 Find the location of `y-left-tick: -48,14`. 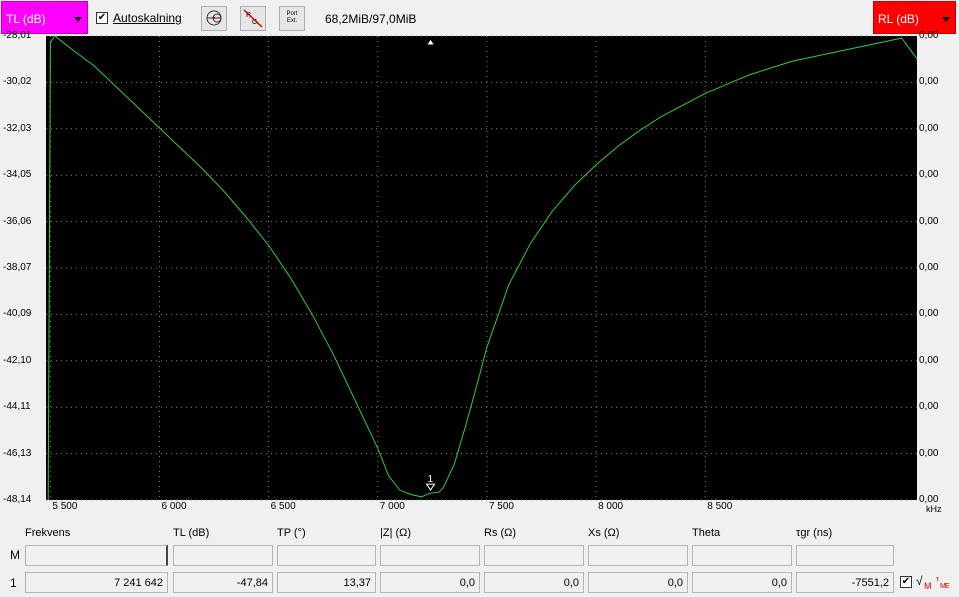

y-left-tick: -48,14 is located at coordinates (17, 499).